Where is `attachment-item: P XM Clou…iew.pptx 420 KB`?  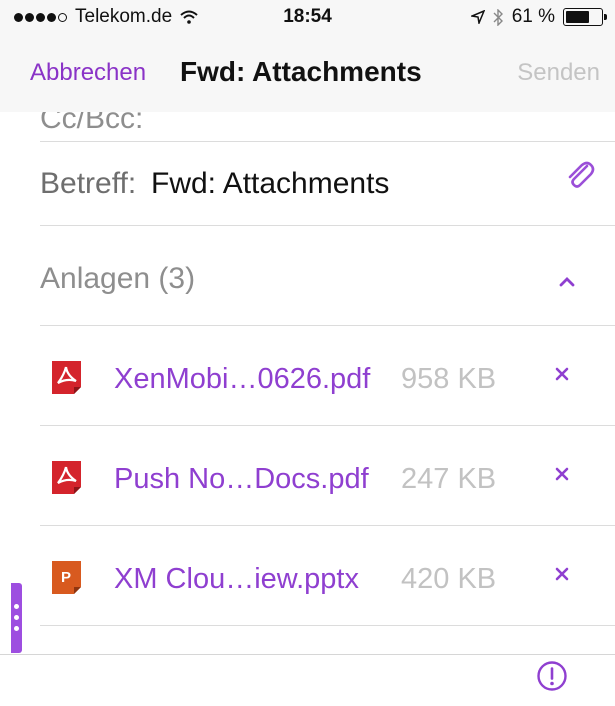 attachment-item: P XM Clou…iew.pptx 420 KB is located at coordinates (322, 581).